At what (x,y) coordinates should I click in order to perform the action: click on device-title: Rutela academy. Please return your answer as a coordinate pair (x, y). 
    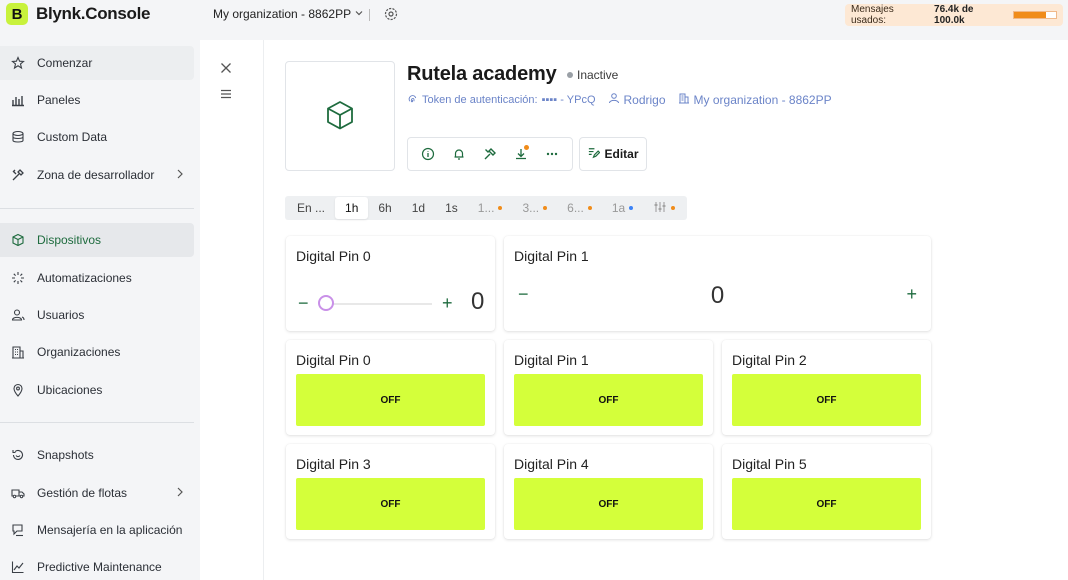
    Looking at the image, I should click on (482, 74).